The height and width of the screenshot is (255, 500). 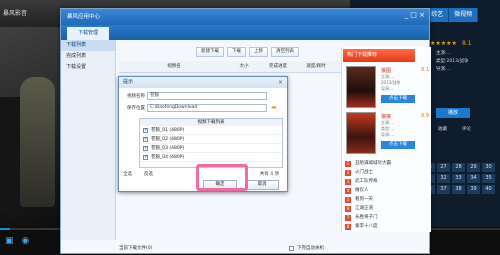 What do you see at coordinates (174, 66) in the screenshot?
I see `column-header-cell: 视频名` at bounding box center [174, 66].